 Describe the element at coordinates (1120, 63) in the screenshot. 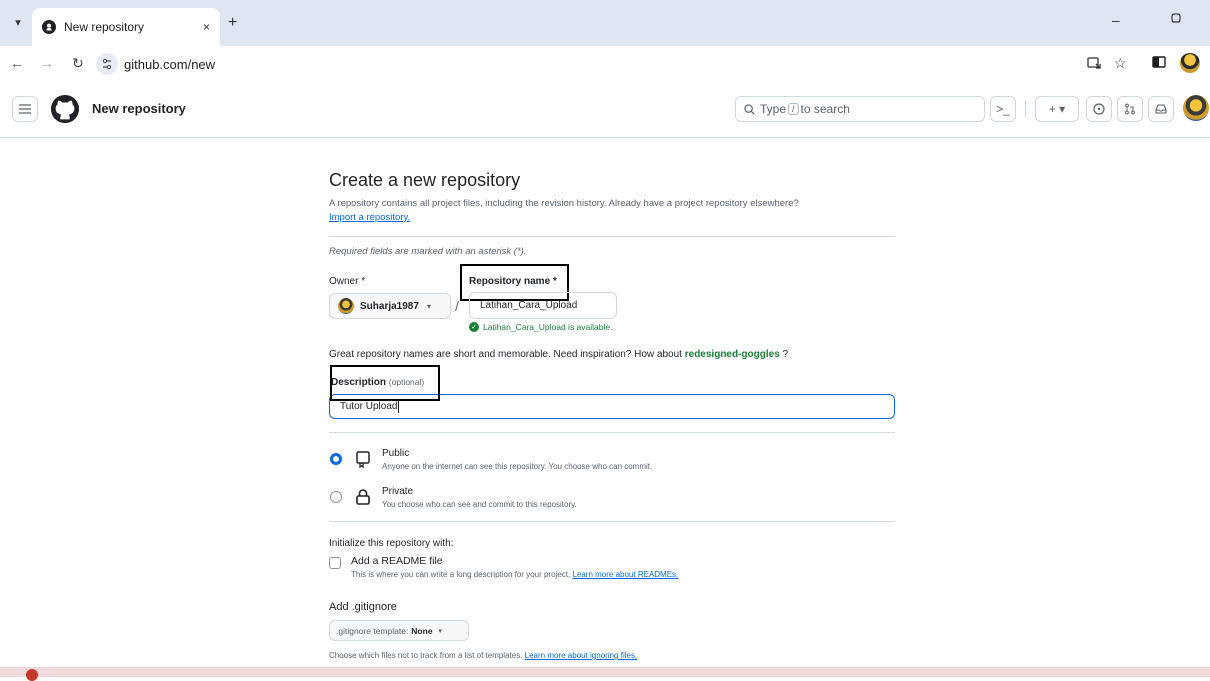

I see `bookmark-star-icon: ☆` at that location.